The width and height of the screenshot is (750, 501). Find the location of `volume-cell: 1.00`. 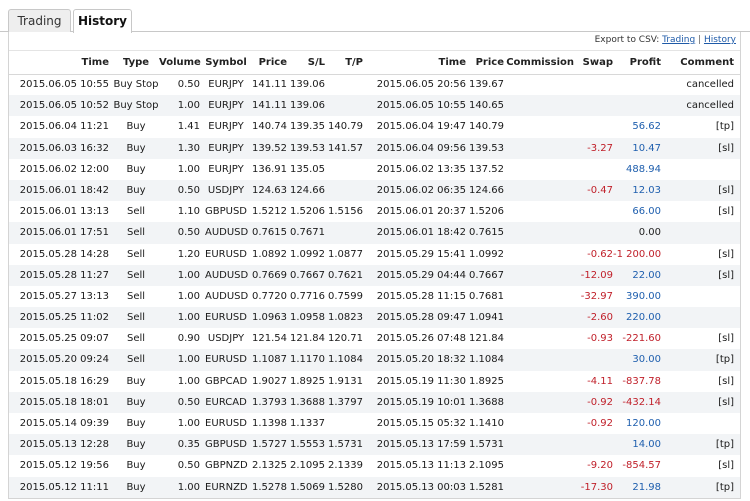

volume-cell: 1.00 is located at coordinates (188, 360).